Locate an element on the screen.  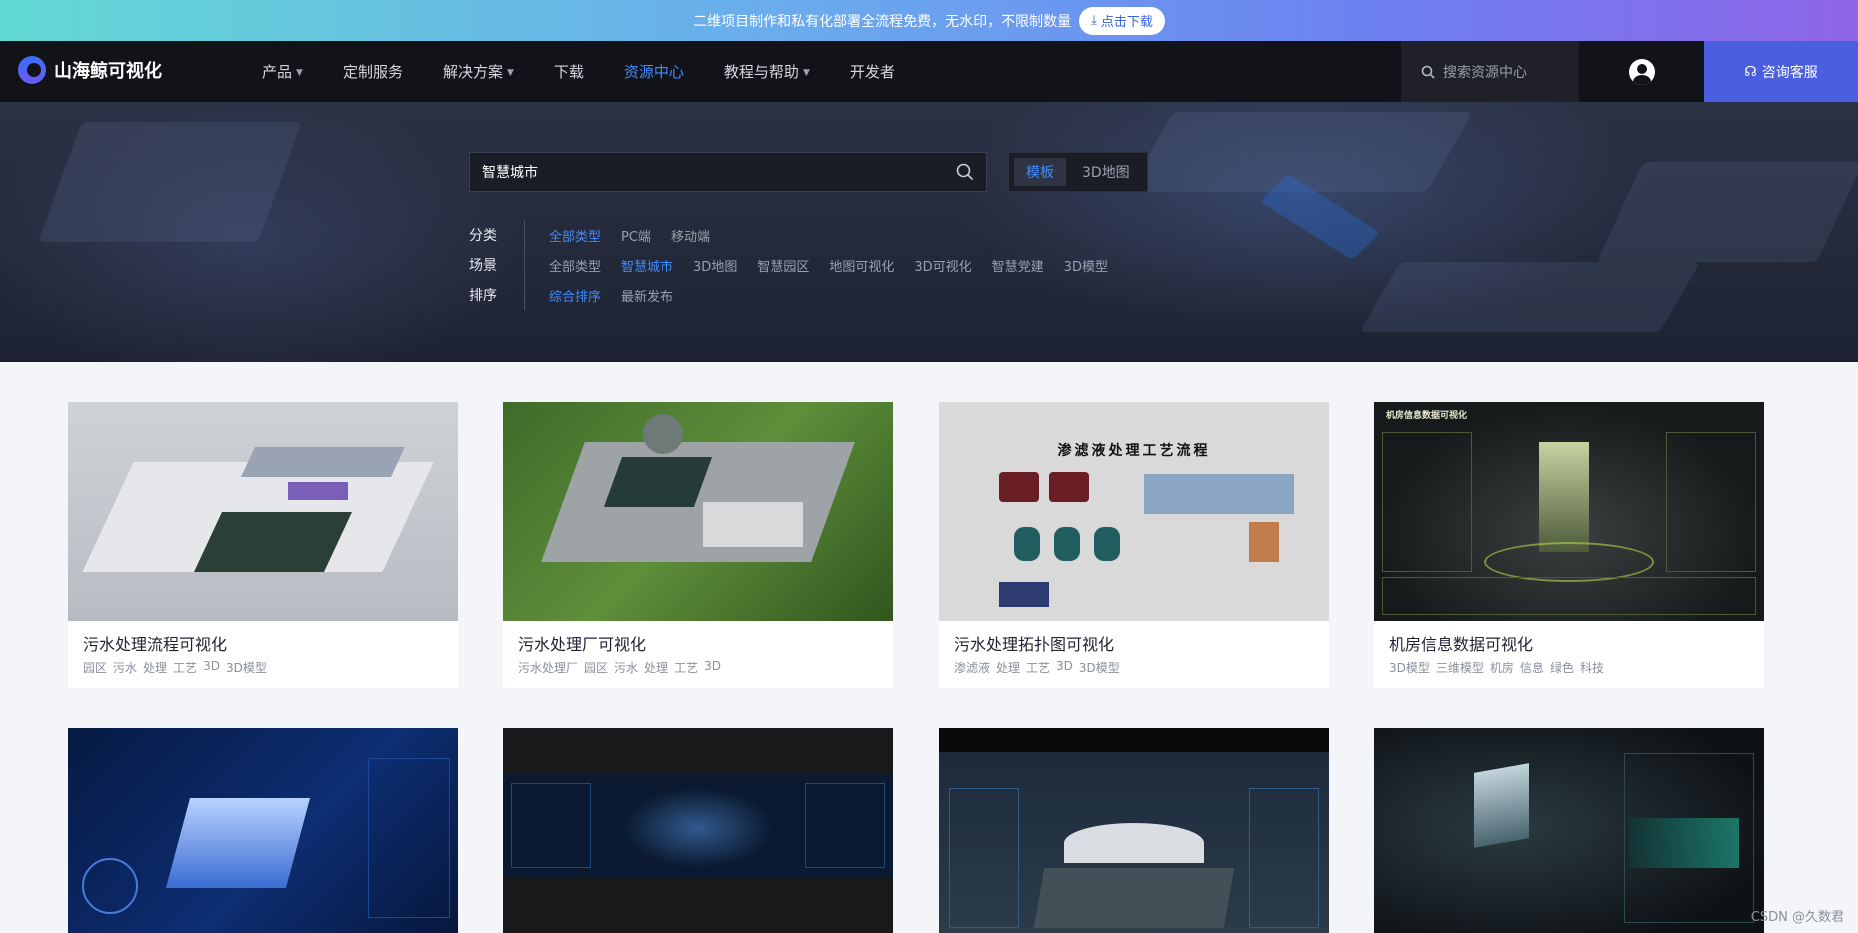
headset-icon: ☊ is located at coordinates (1750, 71).